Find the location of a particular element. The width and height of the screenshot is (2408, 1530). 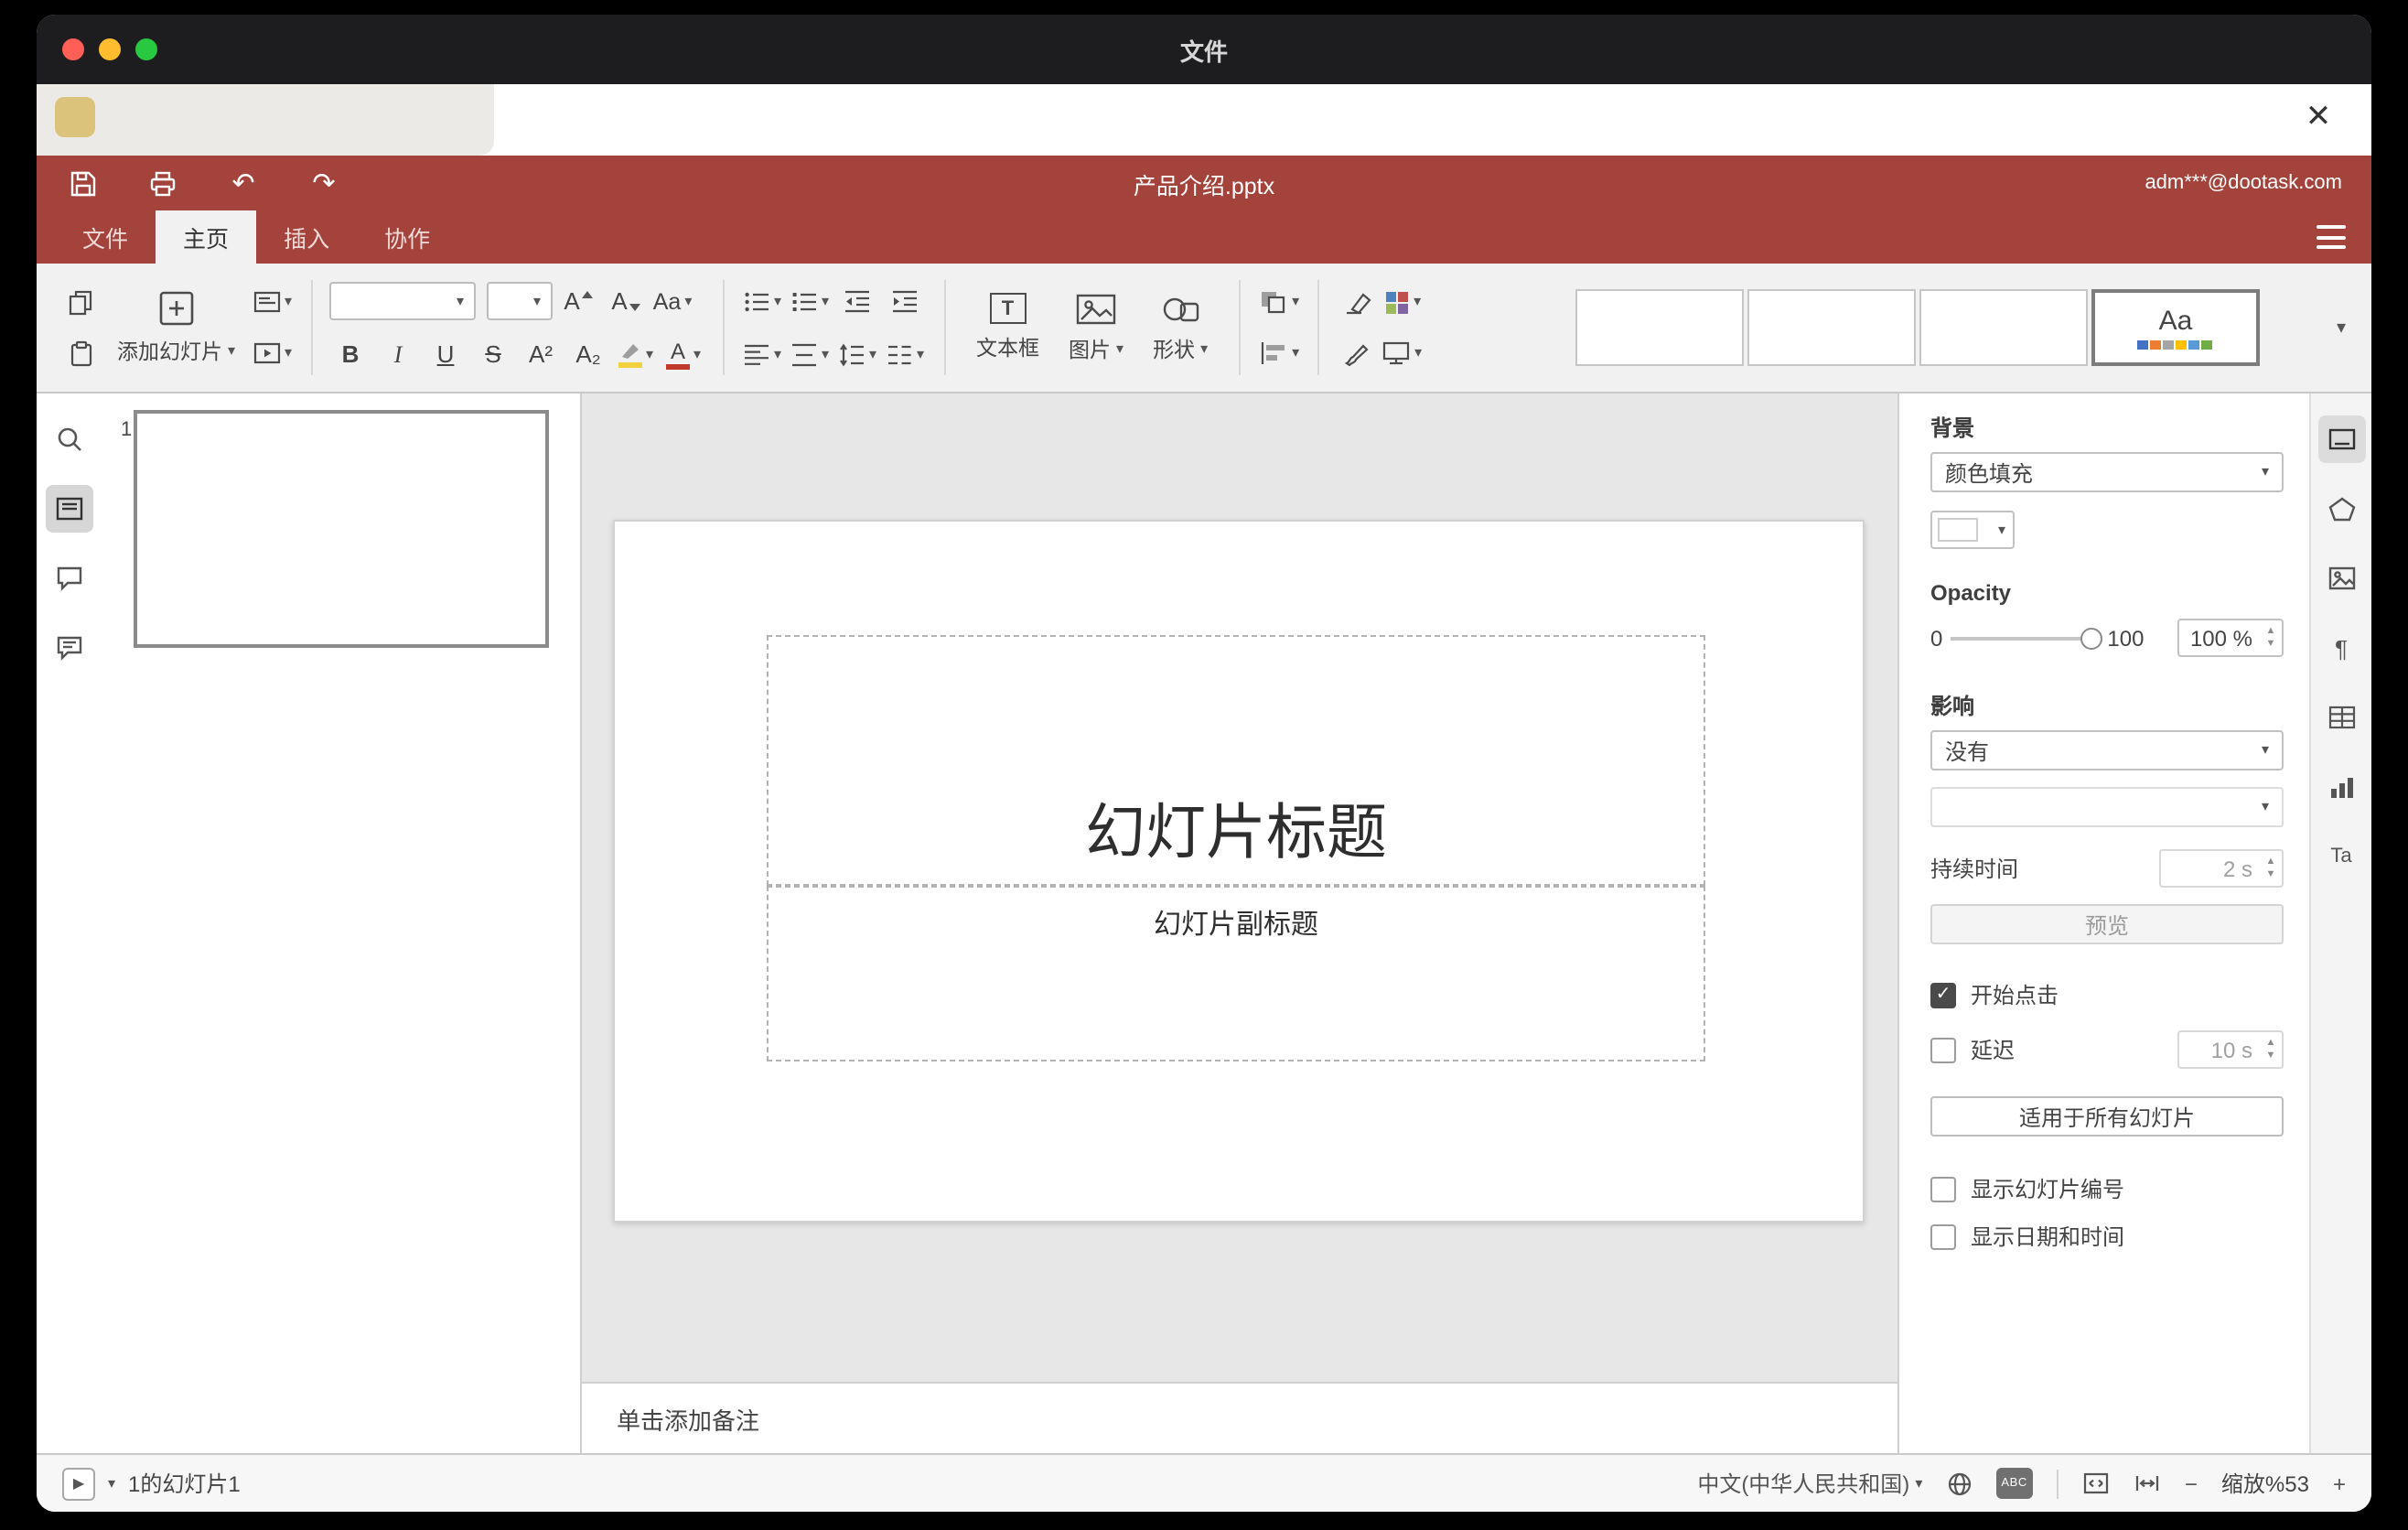

vertical-align-button: ▾ is located at coordinates (810, 354).